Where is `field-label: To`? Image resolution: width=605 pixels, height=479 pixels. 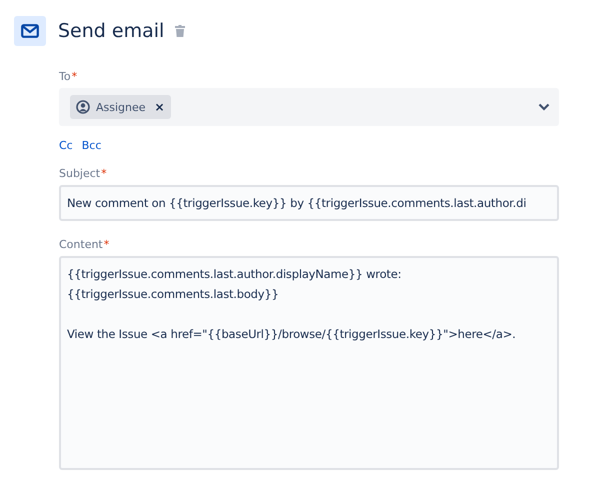 field-label: To is located at coordinates (65, 76).